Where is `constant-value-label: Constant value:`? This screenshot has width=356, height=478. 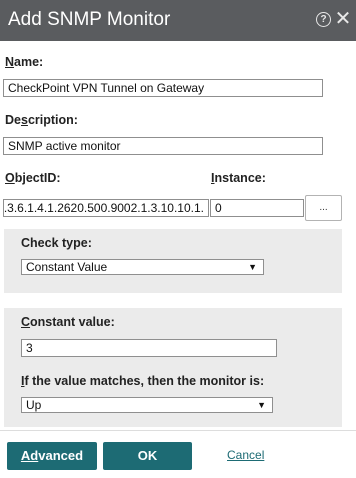
constant-value-label: Constant value: is located at coordinates (68, 322).